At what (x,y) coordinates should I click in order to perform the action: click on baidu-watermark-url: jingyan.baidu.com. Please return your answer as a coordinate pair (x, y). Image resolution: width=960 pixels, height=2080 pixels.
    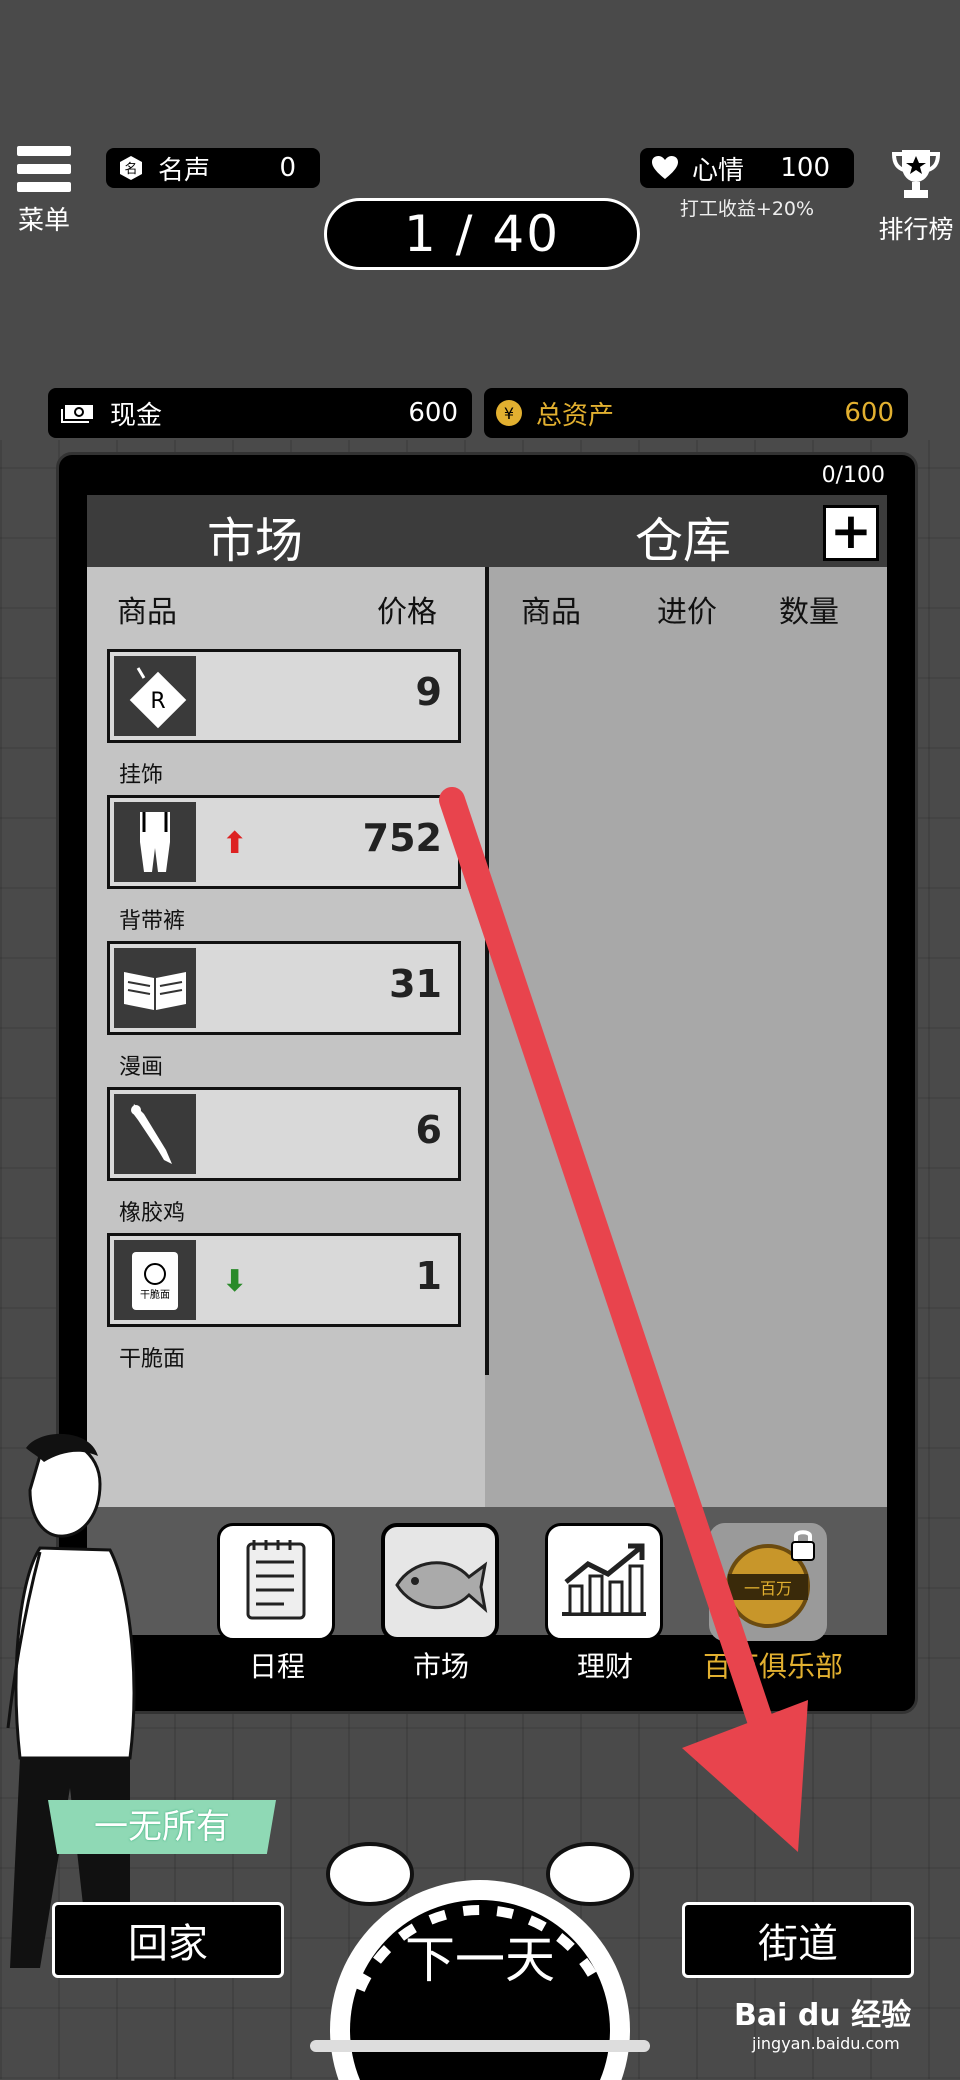
    Looking at the image, I should click on (826, 2043).